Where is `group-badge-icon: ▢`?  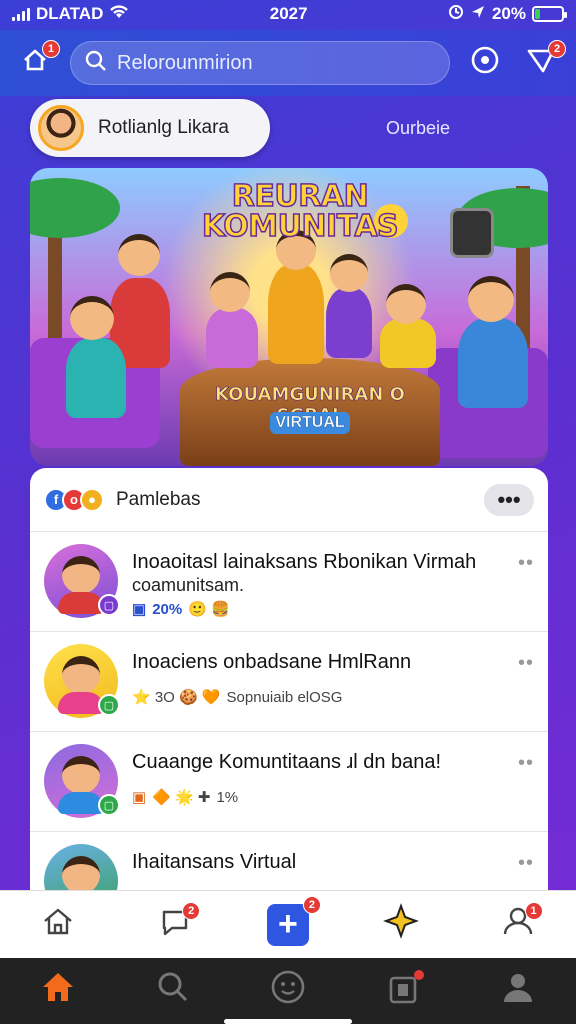
group-badge-icon: ▢ is located at coordinates (109, 605).